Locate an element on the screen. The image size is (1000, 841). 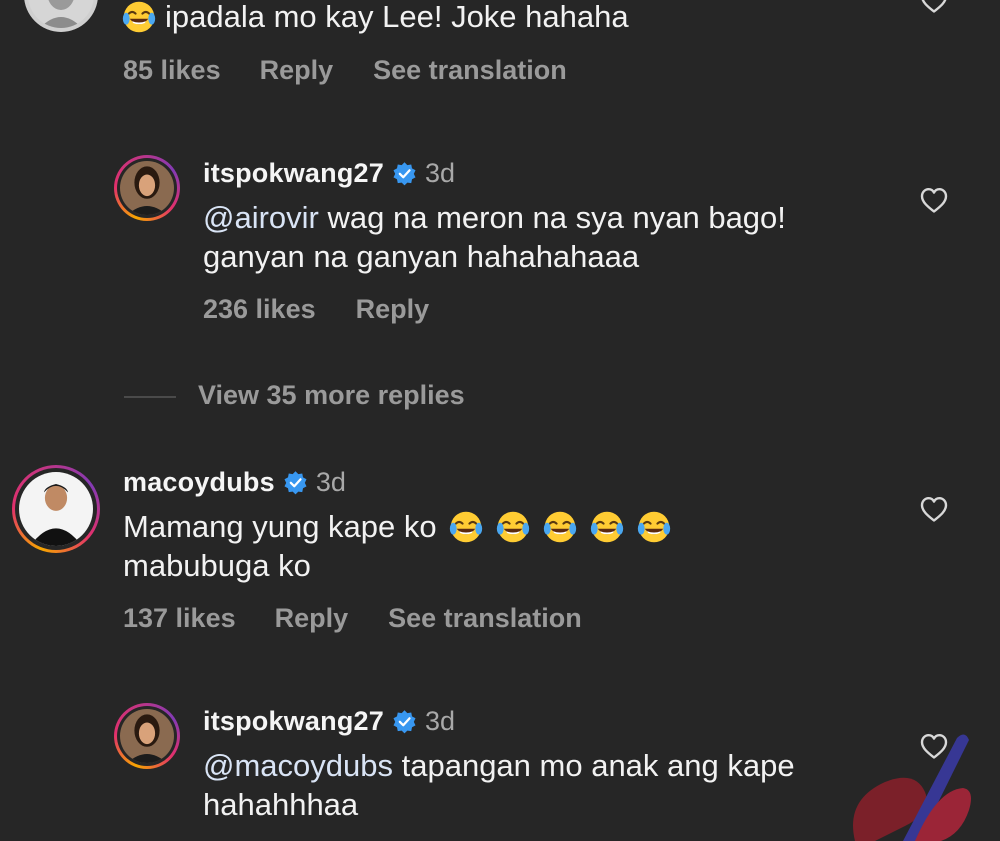
view-more-replies-button: View 35 more replies is located at coordinates (331, 395).